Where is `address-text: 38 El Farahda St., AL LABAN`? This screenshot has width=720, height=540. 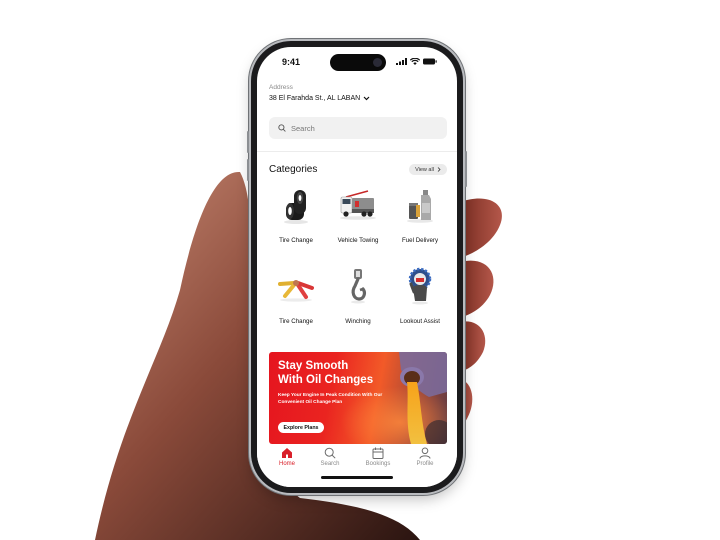 address-text: 38 El Farahda St., AL LABAN is located at coordinates (315, 98).